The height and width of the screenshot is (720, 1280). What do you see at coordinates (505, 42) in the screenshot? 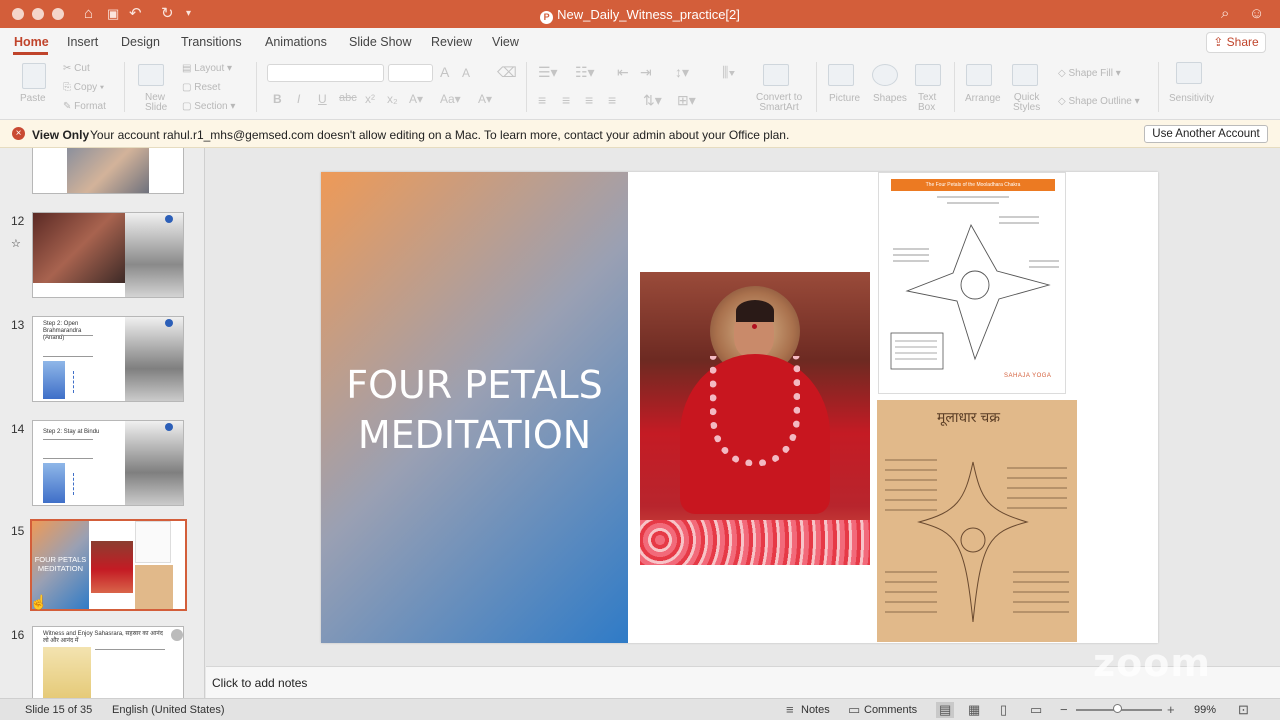
I see `tab-view: View` at bounding box center [505, 42].